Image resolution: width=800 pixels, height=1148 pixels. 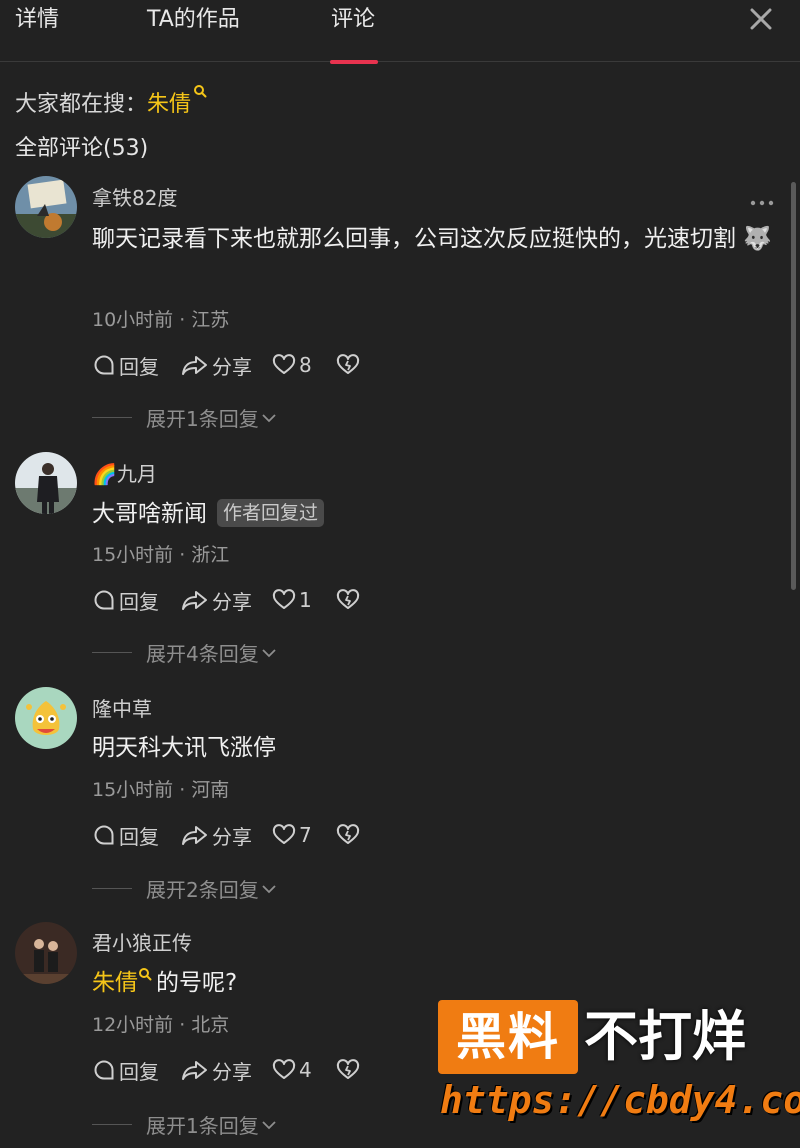 What do you see at coordinates (202, 654) in the screenshot?
I see `expand-label: 展开4条回复` at bounding box center [202, 654].